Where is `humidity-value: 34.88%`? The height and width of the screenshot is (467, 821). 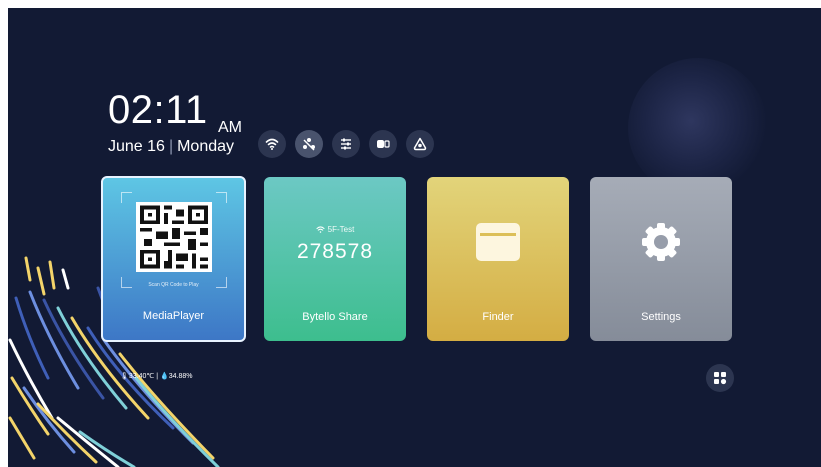
humidity-value: 34.88% is located at coordinates (180, 376).